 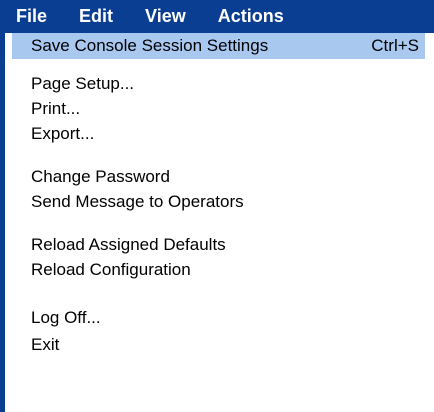 What do you see at coordinates (165, 16) in the screenshot?
I see `menu-view: View` at bounding box center [165, 16].